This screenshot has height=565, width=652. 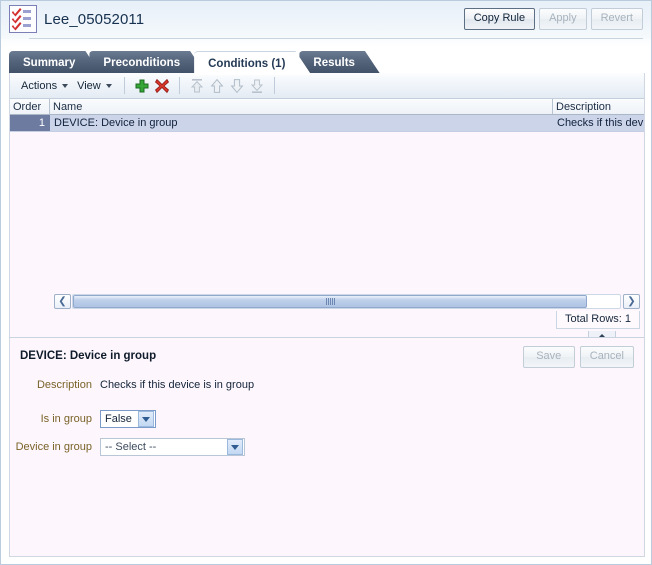 I want to click on header-title-group: Lee_05052011, so click(x=76, y=19).